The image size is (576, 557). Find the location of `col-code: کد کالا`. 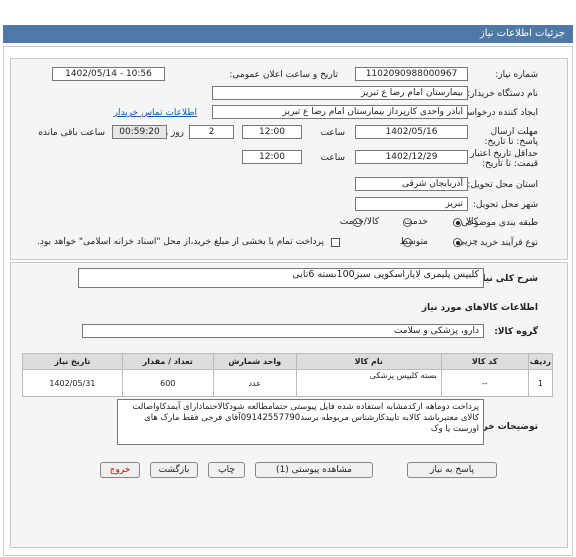

col-code: کد کالا is located at coordinates (484, 361).